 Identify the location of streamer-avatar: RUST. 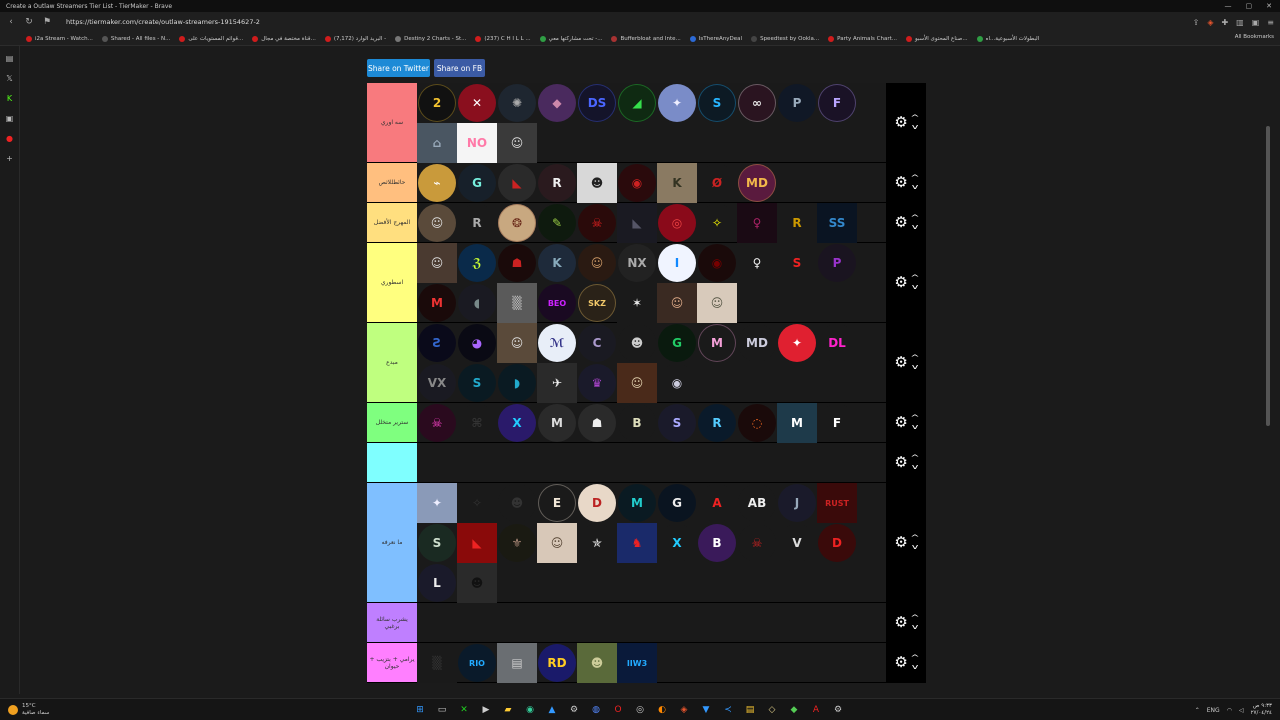
(837, 503).